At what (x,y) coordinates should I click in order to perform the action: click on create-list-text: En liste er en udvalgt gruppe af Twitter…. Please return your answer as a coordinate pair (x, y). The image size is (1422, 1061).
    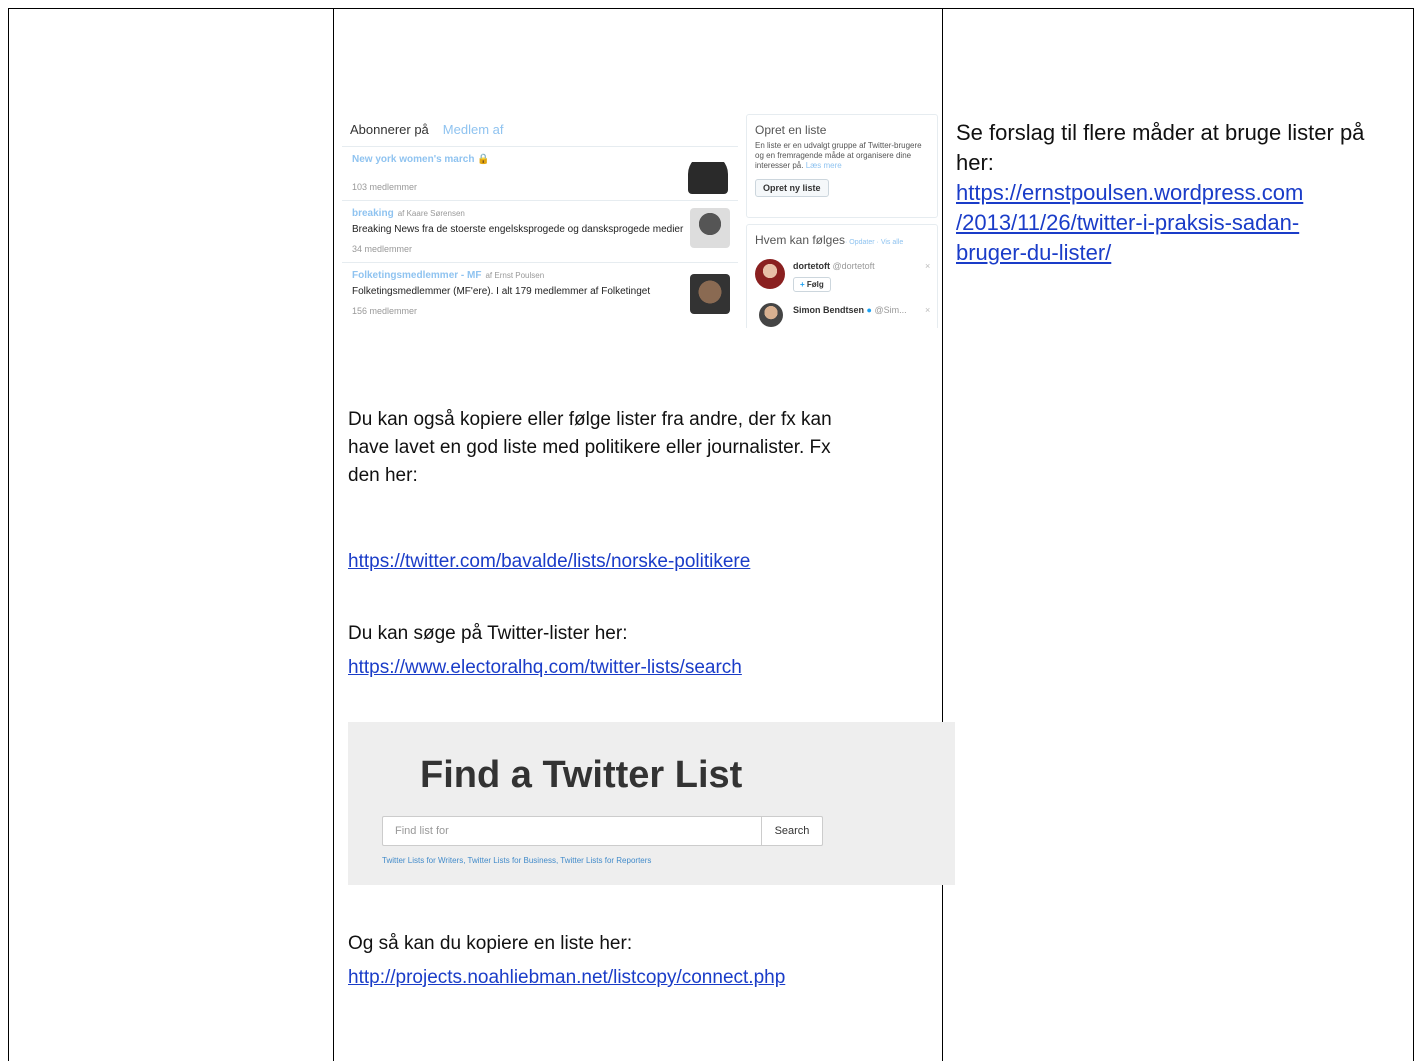
    Looking at the image, I should click on (838, 155).